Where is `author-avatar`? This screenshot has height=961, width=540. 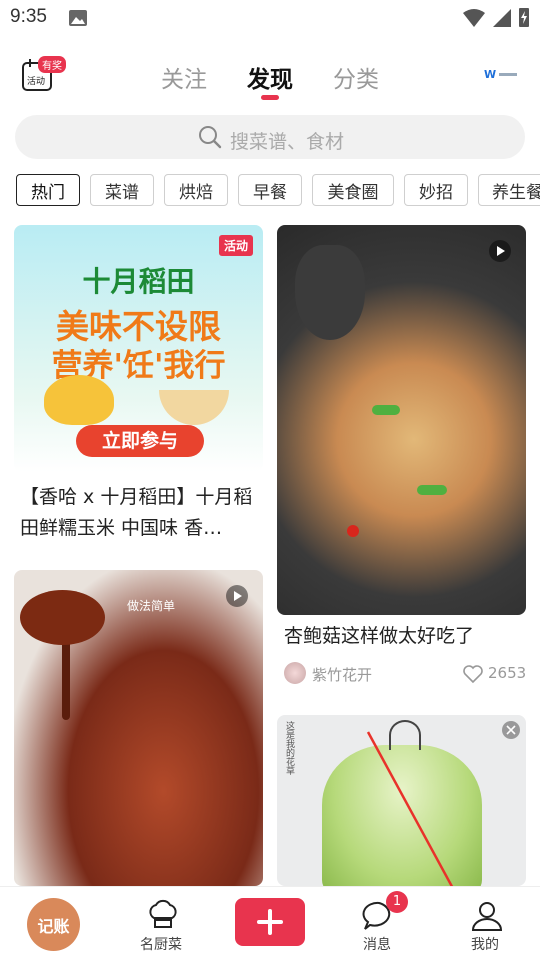 author-avatar is located at coordinates (295, 673).